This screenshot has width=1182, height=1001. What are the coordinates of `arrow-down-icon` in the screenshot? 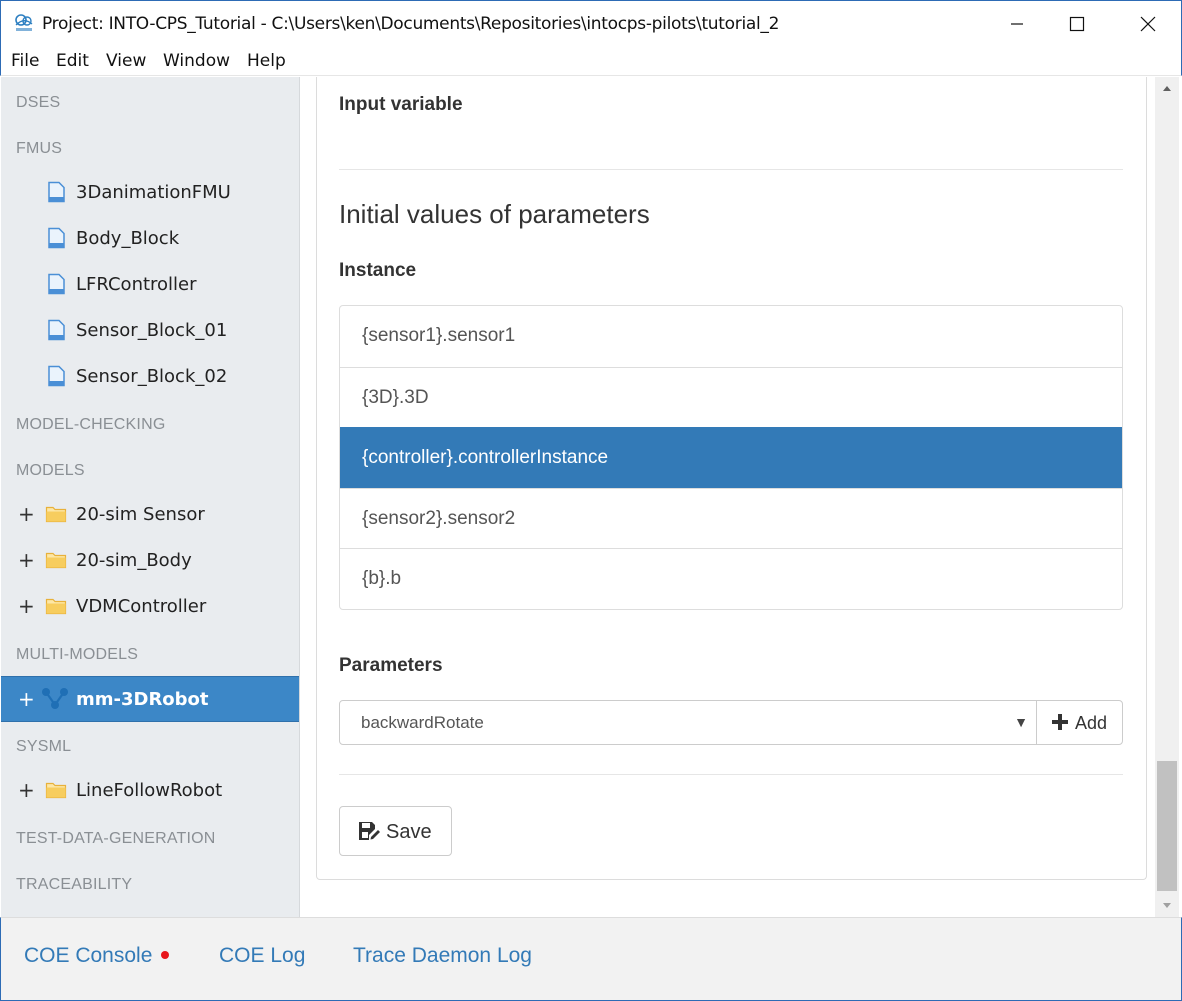 It's located at (1167, 905).